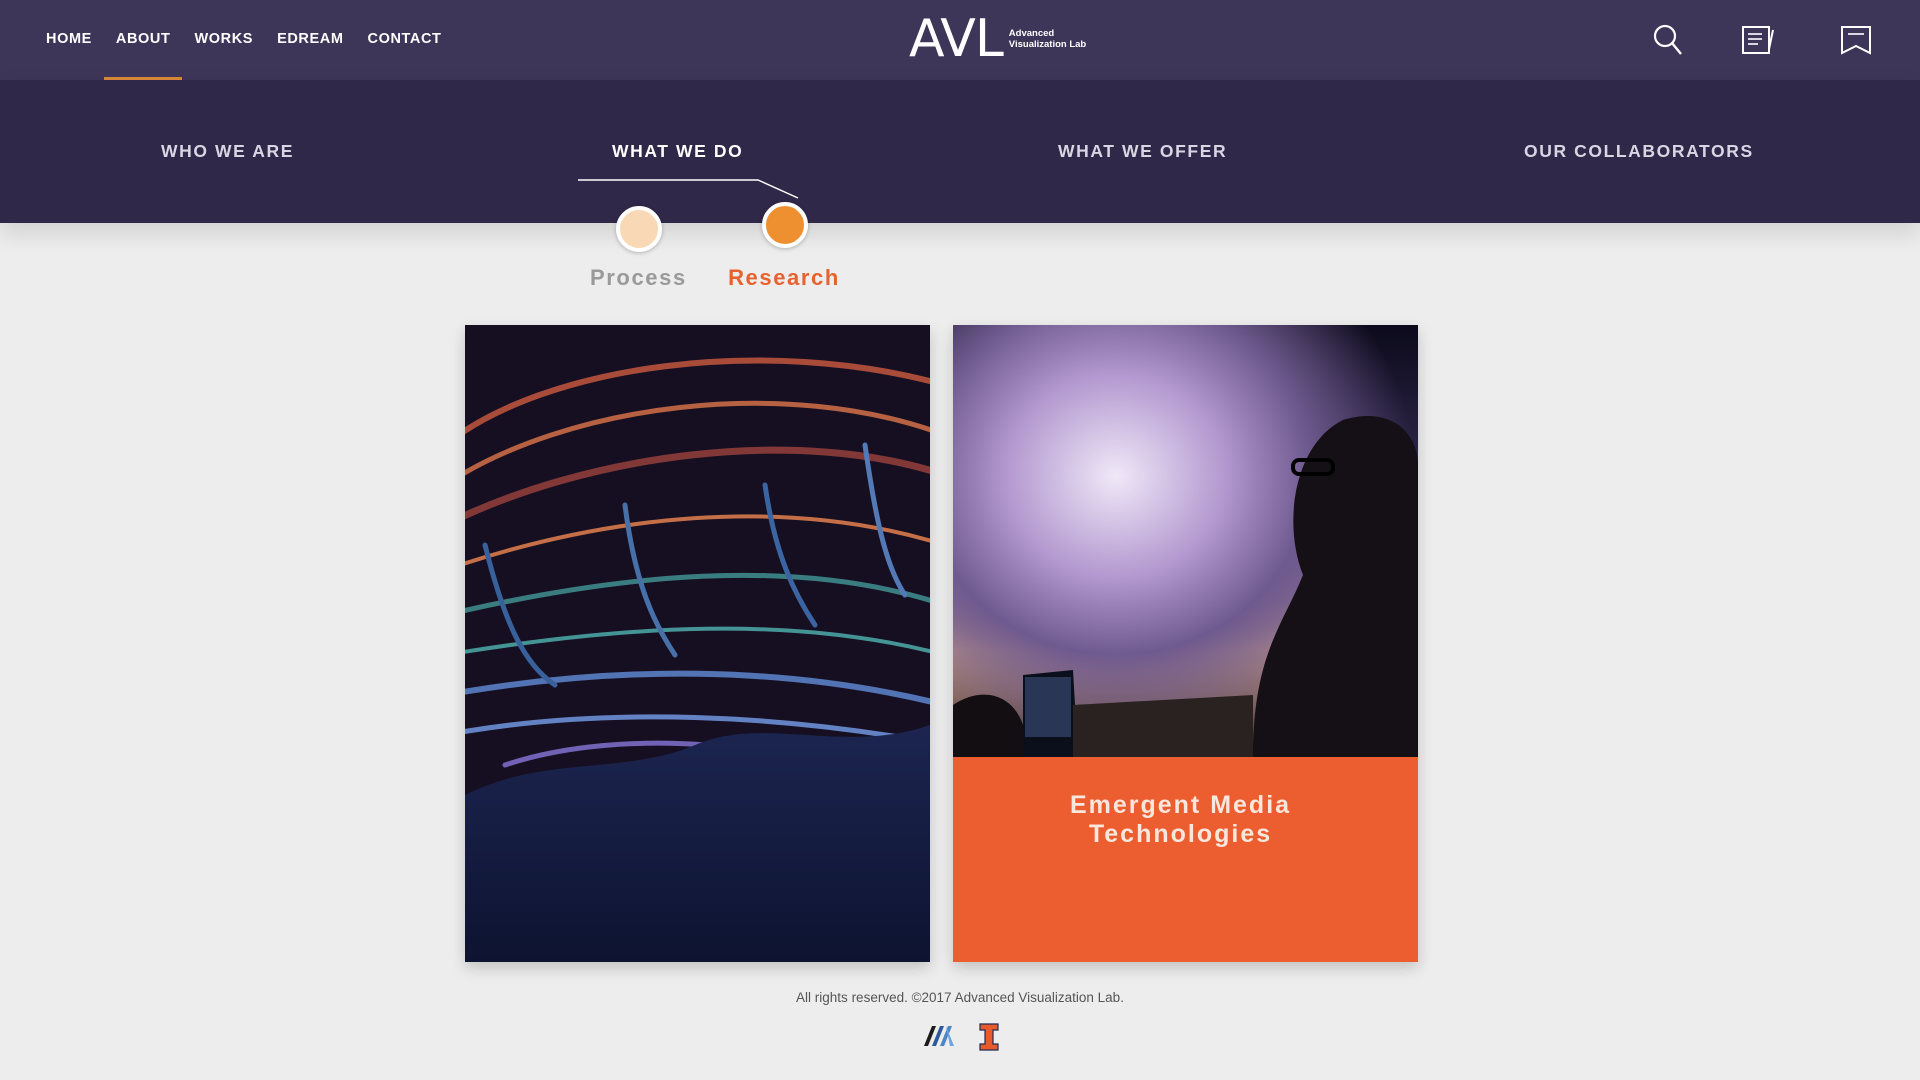  I want to click on nav-contact: CONTACT, so click(405, 40).